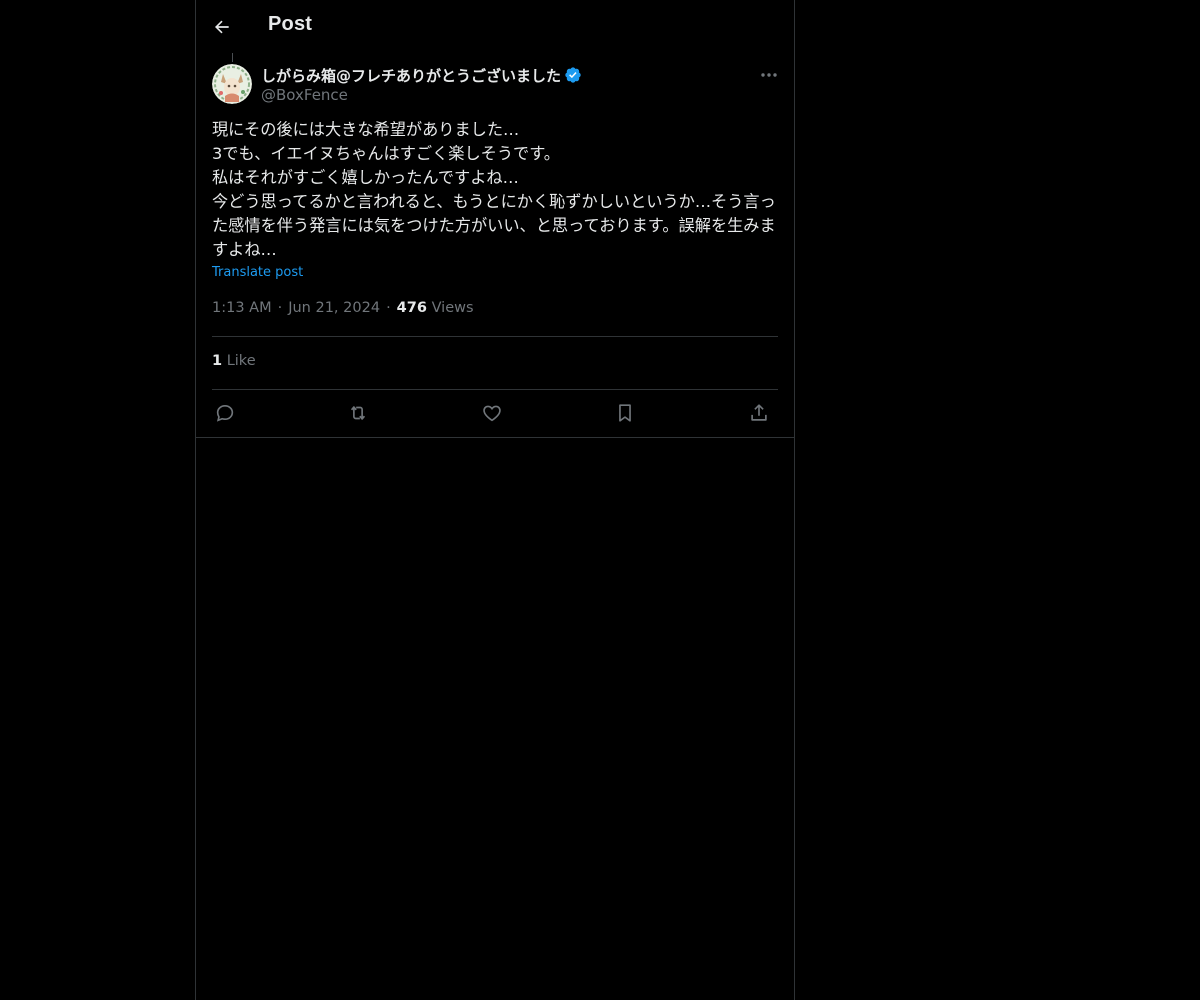 The height and width of the screenshot is (1000, 1200). I want to click on author-display-name: しがらみ箱@フレチありがとうございました, so click(411, 75).